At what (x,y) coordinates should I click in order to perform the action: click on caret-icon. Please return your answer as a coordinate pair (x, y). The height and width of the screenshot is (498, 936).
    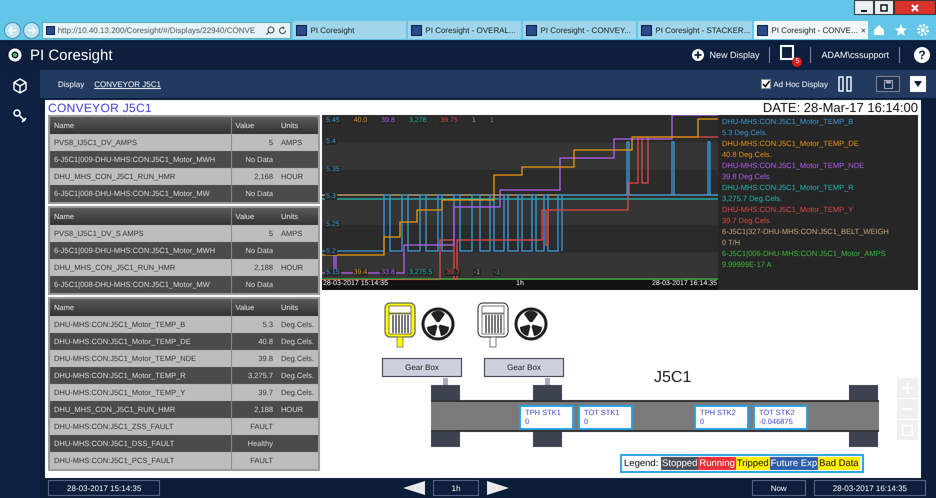
    Looking at the image, I should click on (918, 84).